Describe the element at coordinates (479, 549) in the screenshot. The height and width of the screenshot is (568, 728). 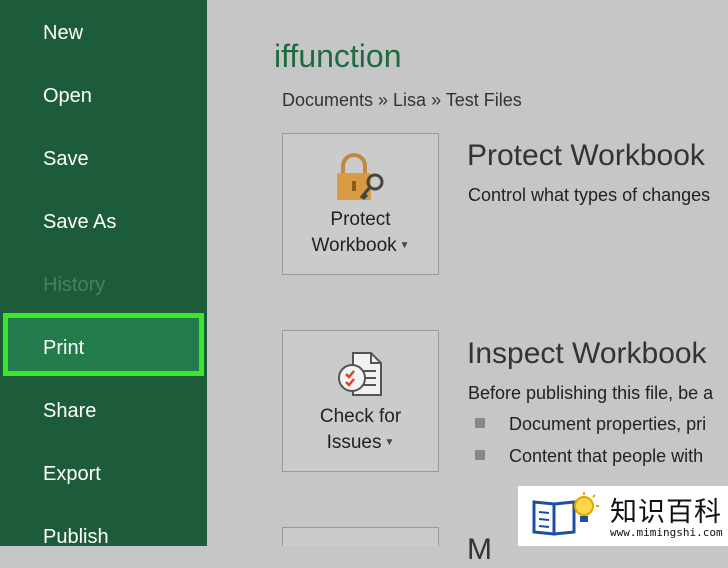
I see `manage-workbook-heading: M` at that location.